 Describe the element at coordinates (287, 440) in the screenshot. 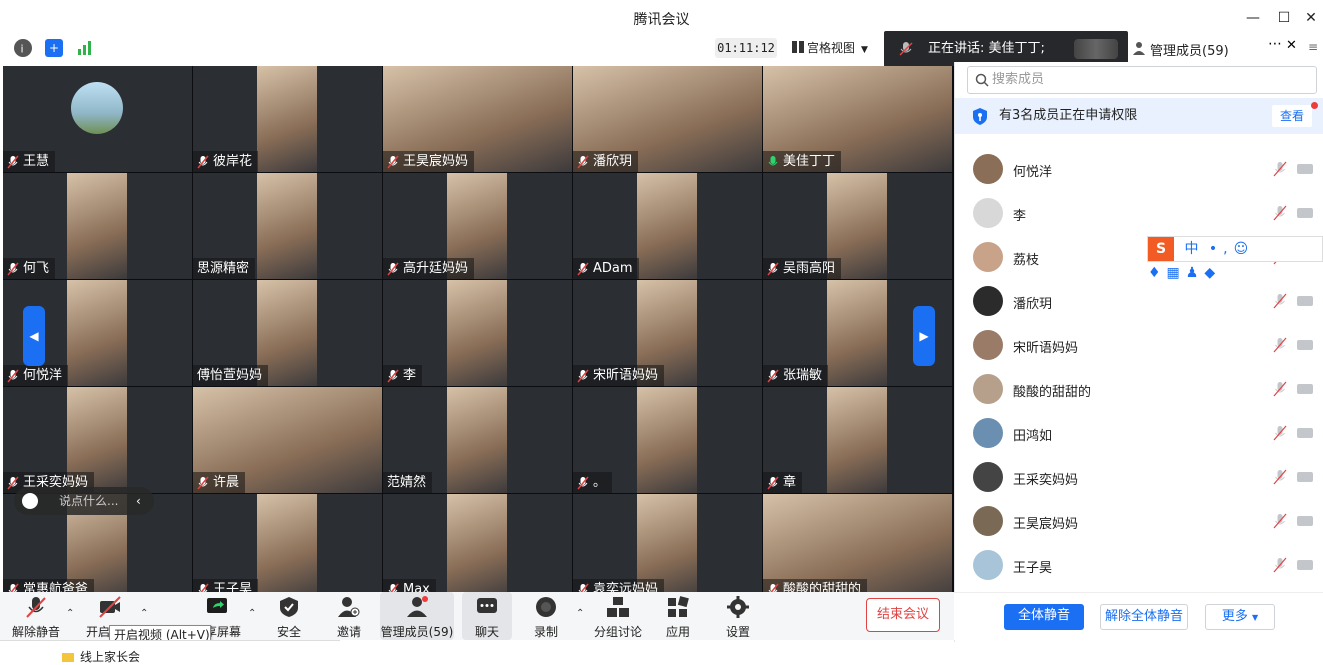

I see `video-tile: 许晨` at that location.